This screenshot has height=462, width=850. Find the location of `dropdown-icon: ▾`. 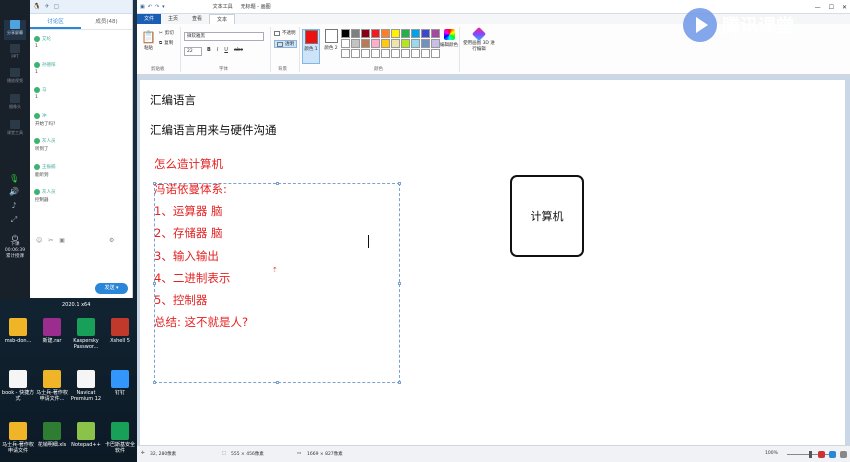

dropdown-icon: ▾ is located at coordinates (163, 7).